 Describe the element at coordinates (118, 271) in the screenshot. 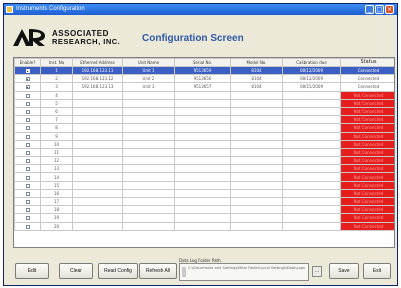

I see `read-config-button: Read Config` at that location.